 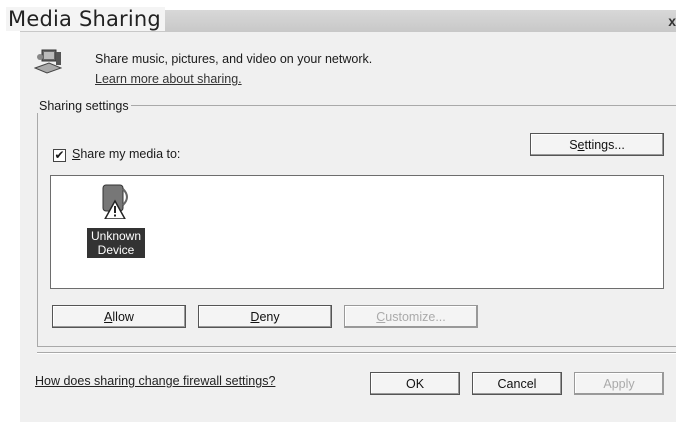 I want to click on apply-button: Apply, so click(x=619, y=383).